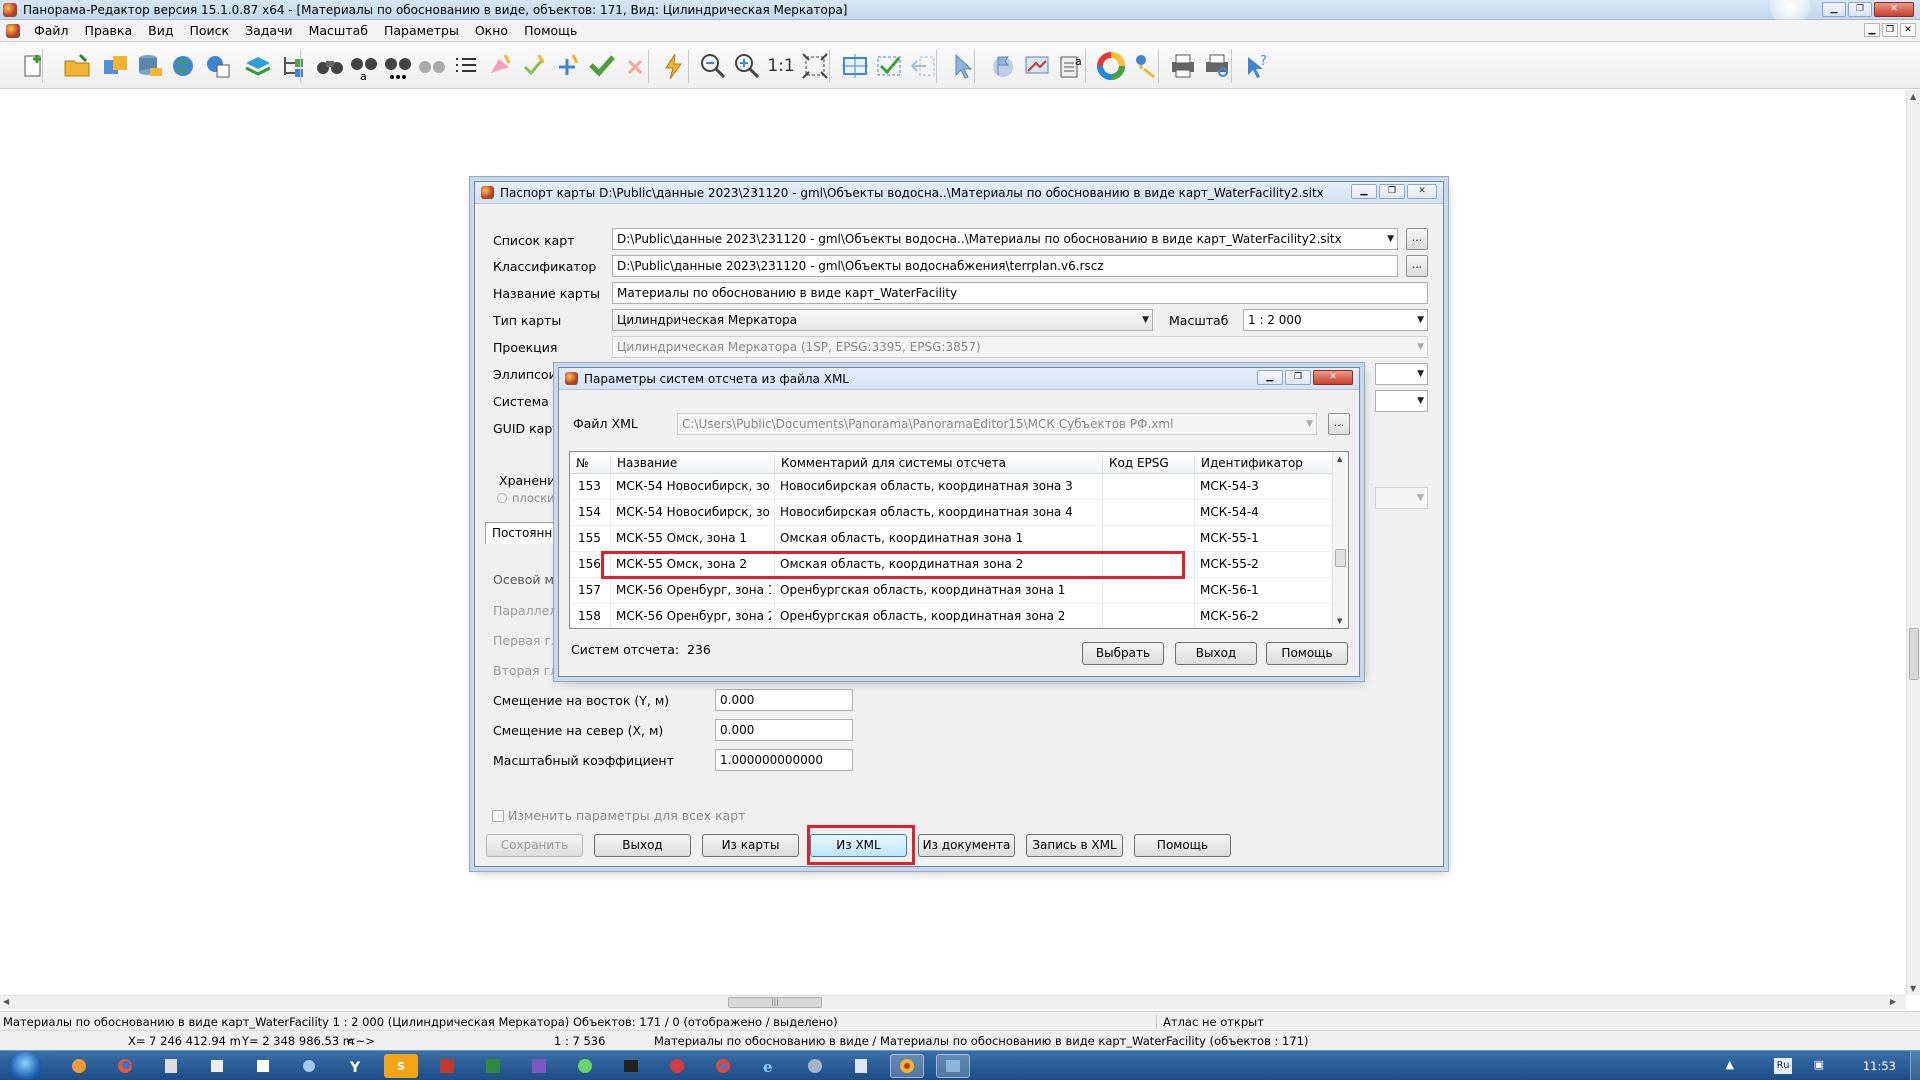 This screenshot has height=1080, width=1920. Describe the element at coordinates (1730, 1064) in the screenshot. I see `tray-expand-icon: ▲` at that location.